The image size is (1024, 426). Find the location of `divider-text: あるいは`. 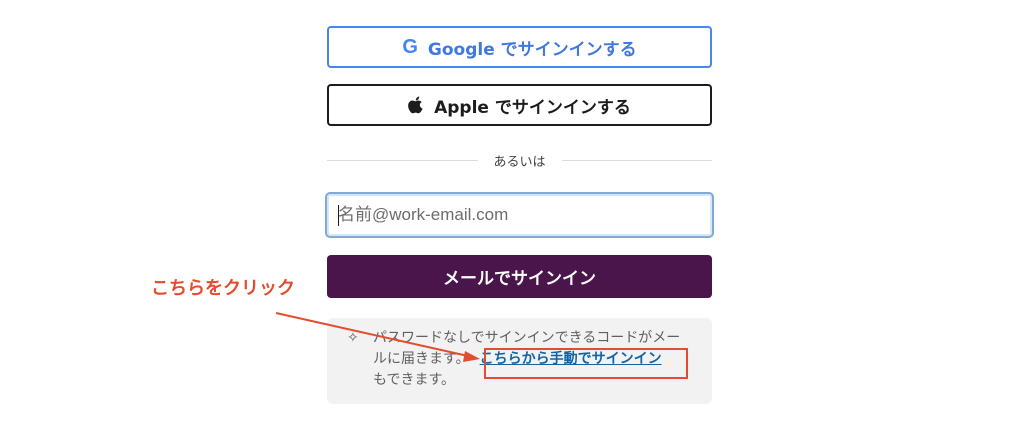

divider-text: あるいは is located at coordinates (519, 162).